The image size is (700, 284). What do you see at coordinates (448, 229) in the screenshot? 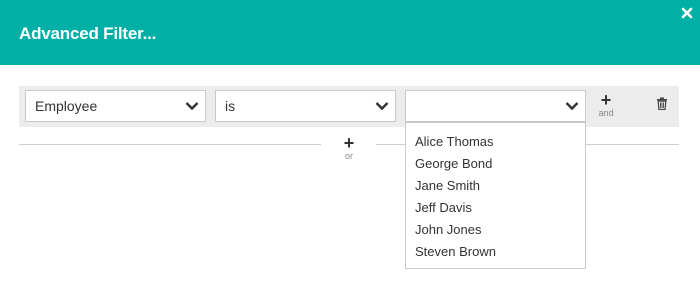
I see `dropdown-option: John Jones` at bounding box center [448, 229].